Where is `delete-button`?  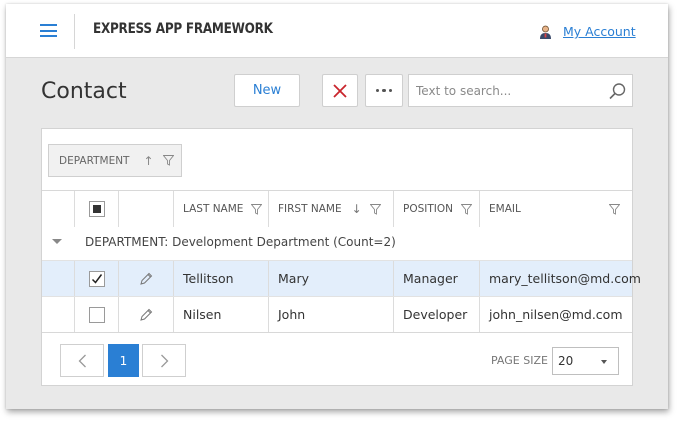 delete-button is located at coordinates (340, 90).